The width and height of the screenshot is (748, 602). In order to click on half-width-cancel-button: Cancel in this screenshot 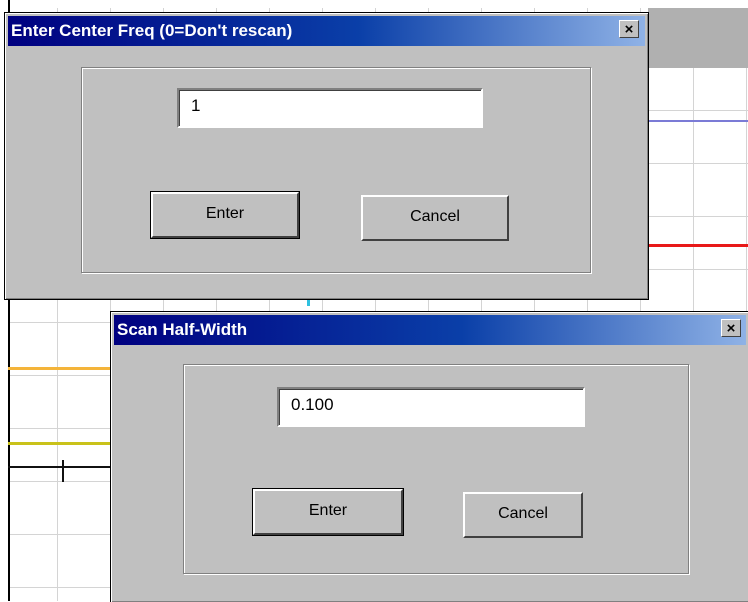, I will do `click(523, 515)`.